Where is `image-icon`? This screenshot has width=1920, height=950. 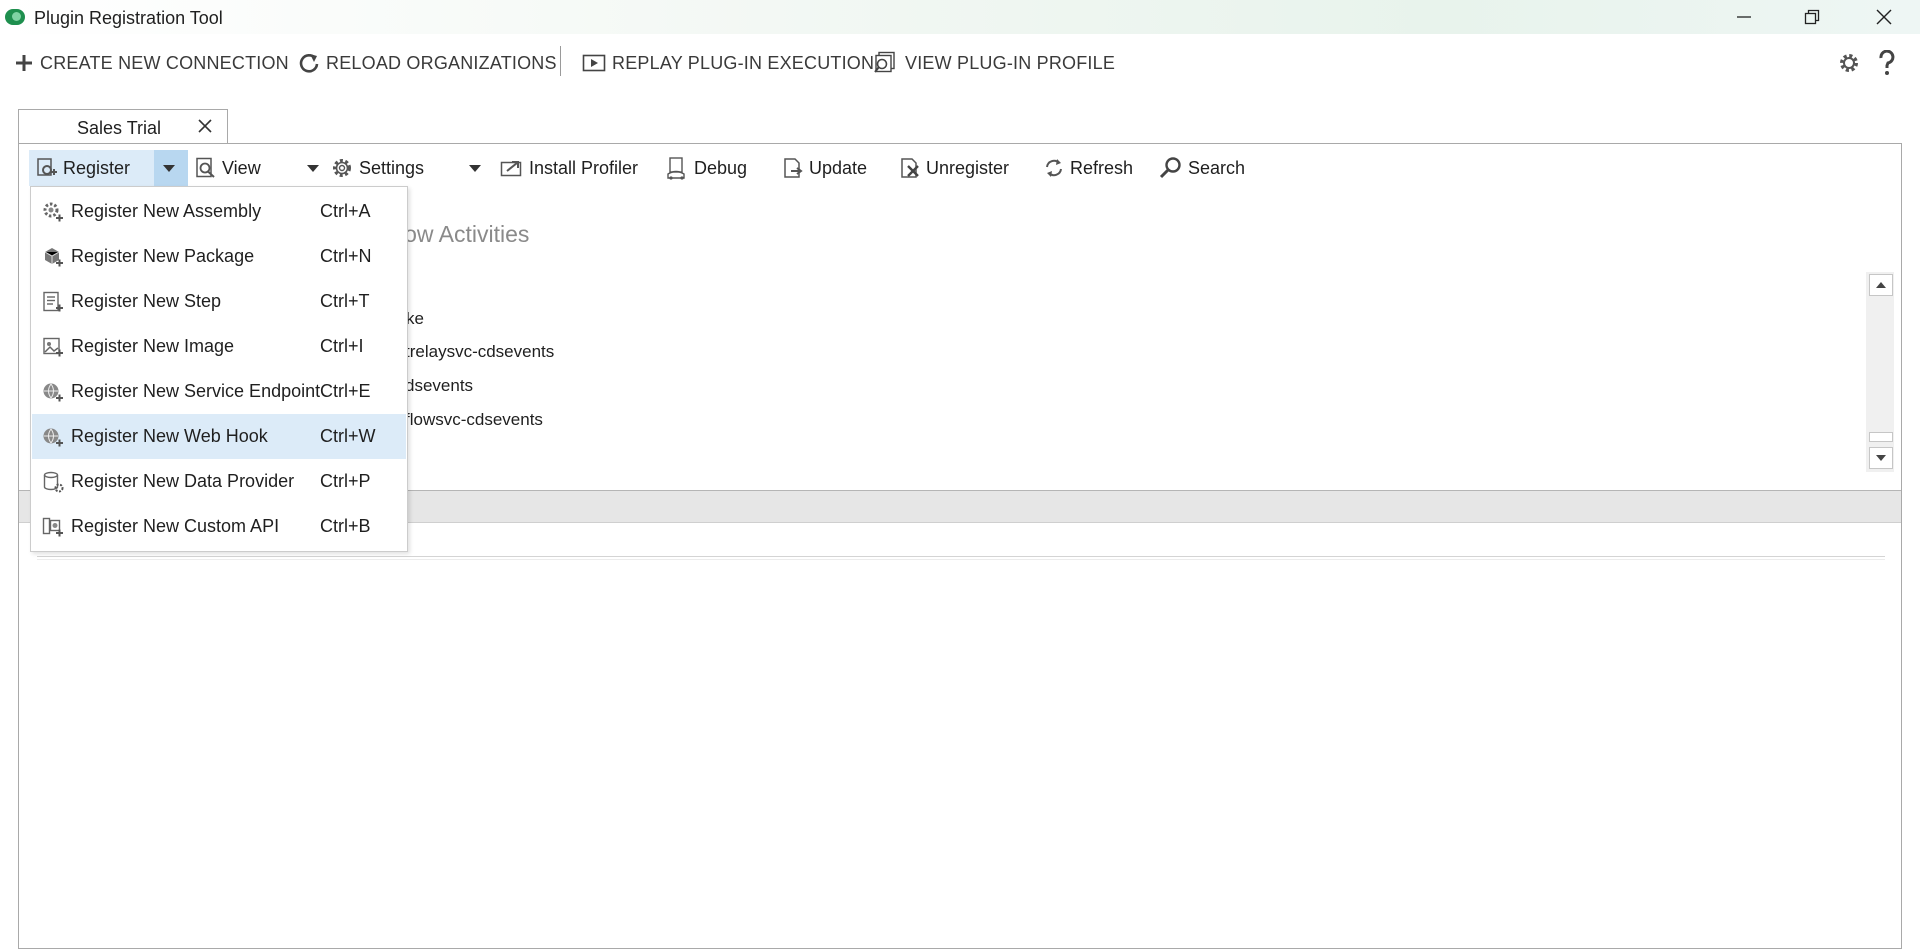 image-icon is located at coordinates (53, 347).